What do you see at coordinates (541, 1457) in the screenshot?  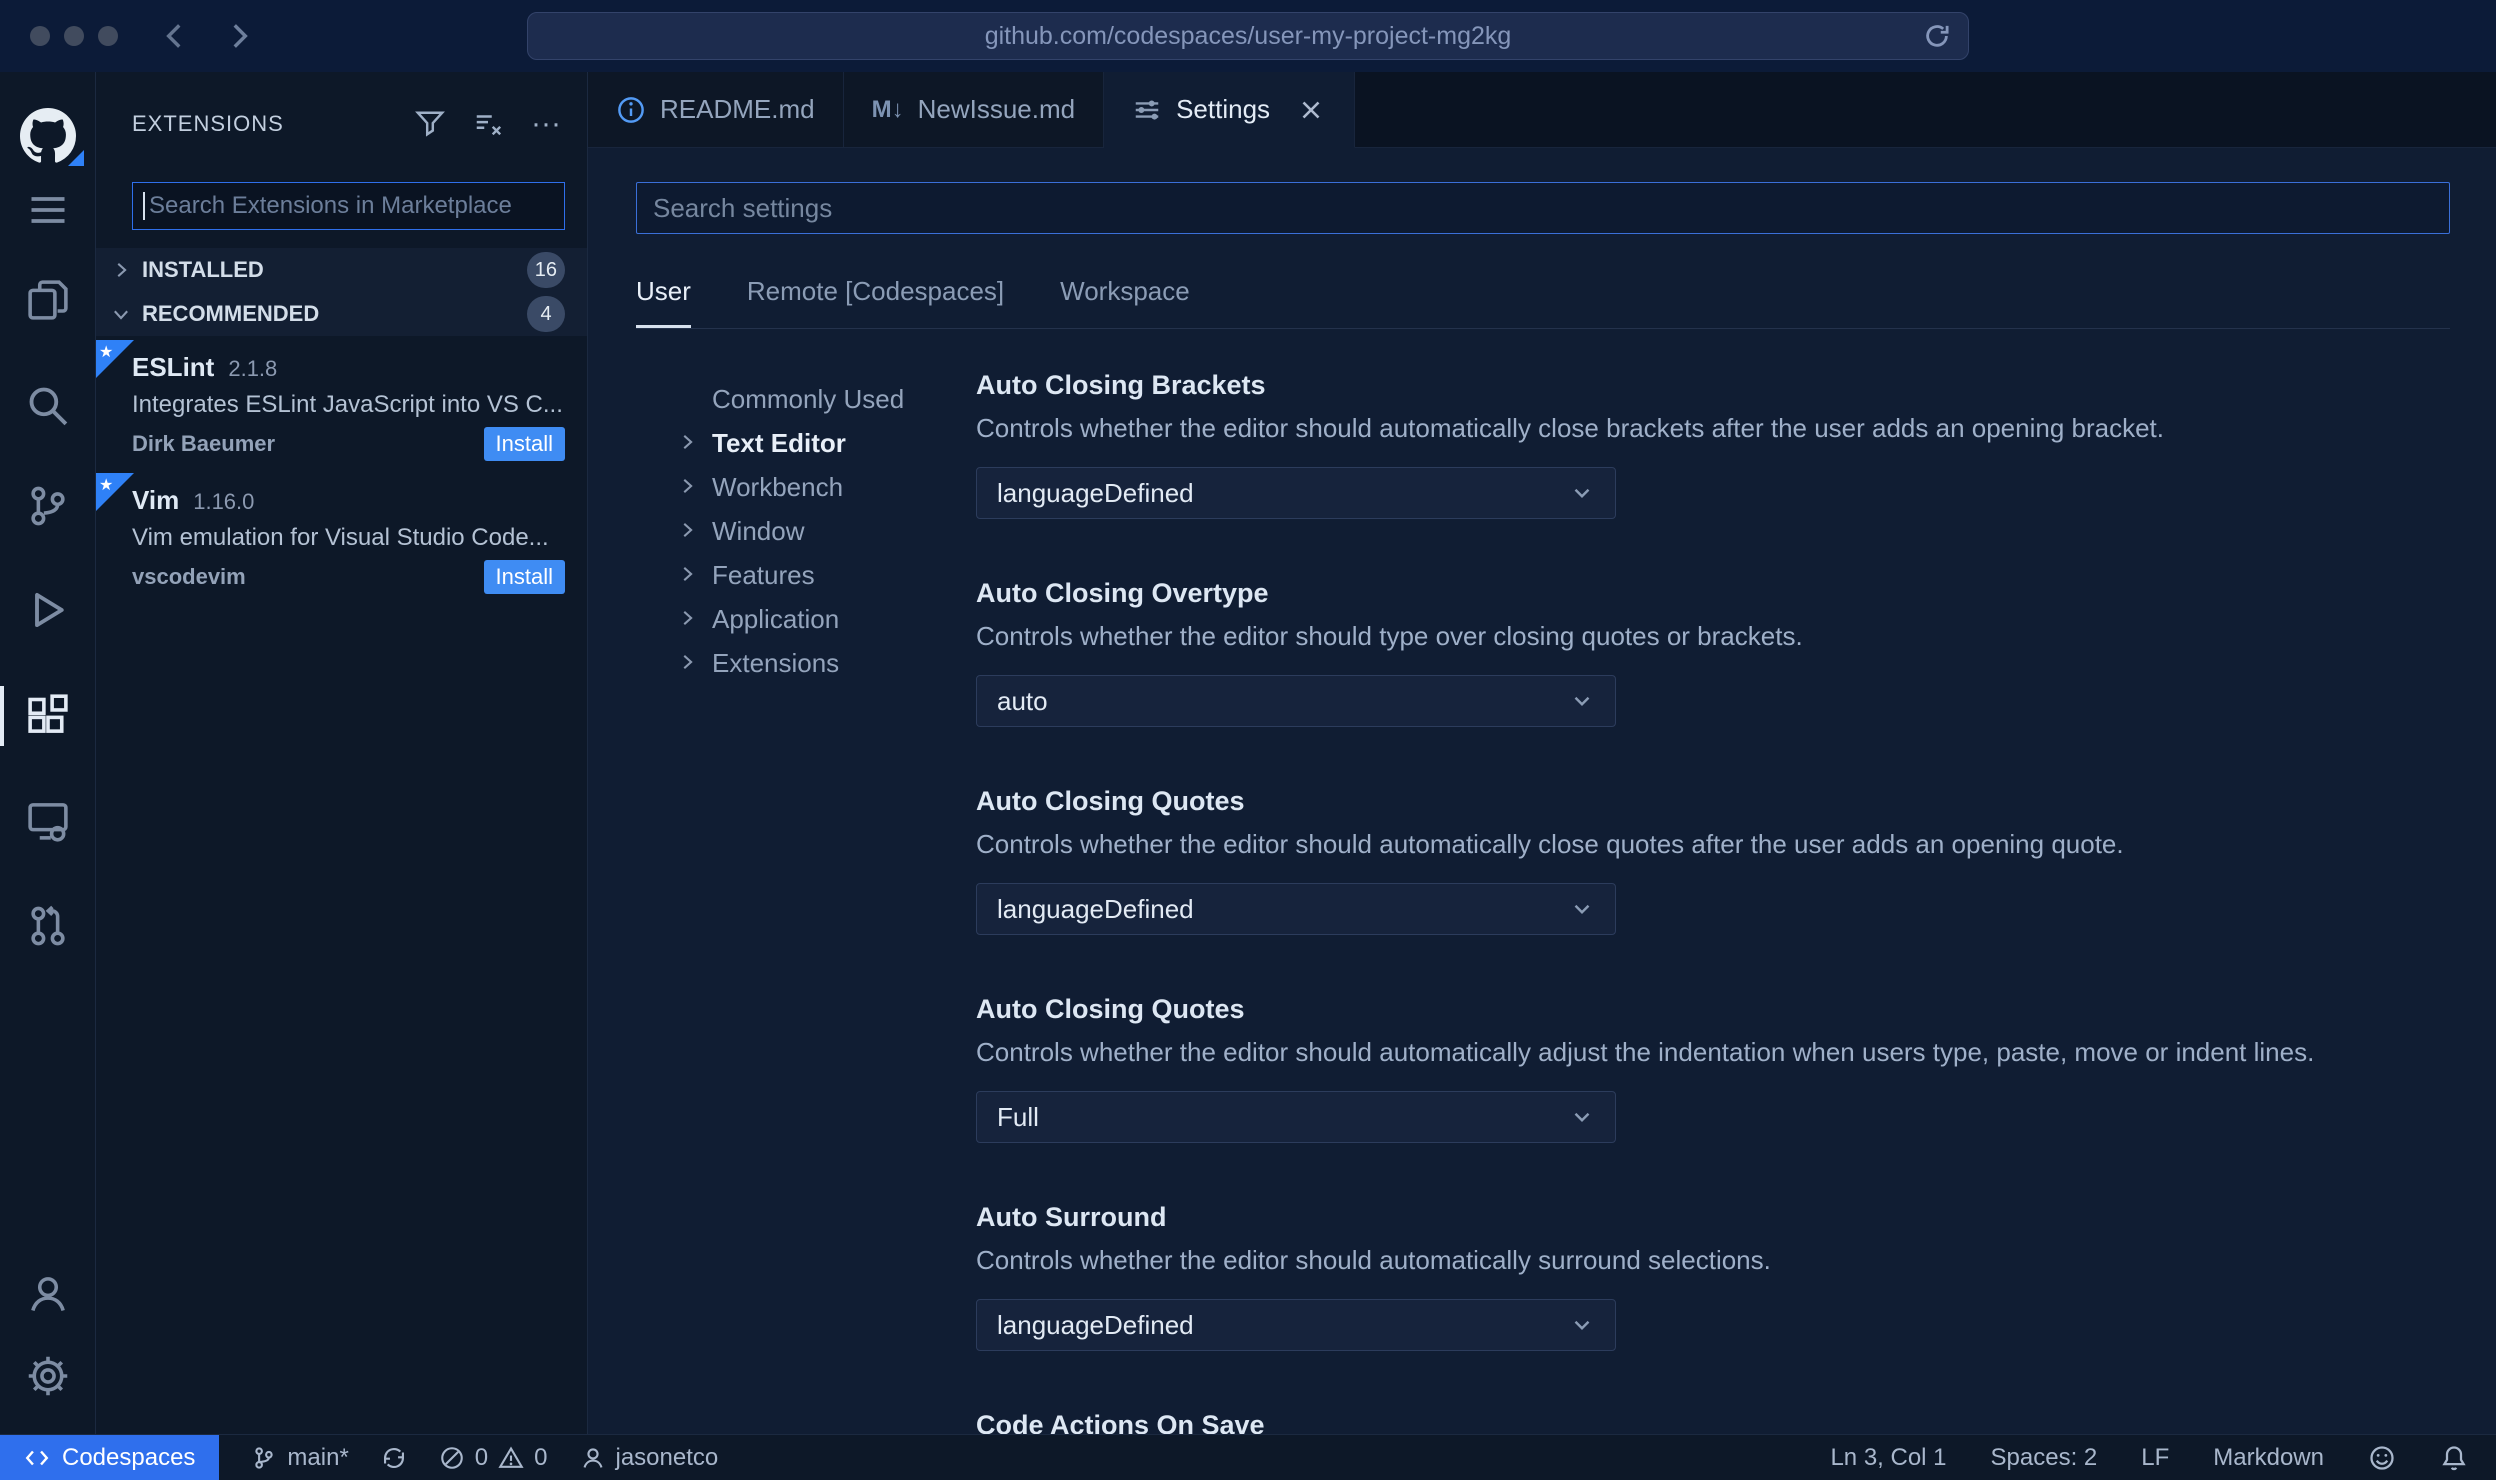 I see `warning-count: 0` at bounding box center [541, 1457].